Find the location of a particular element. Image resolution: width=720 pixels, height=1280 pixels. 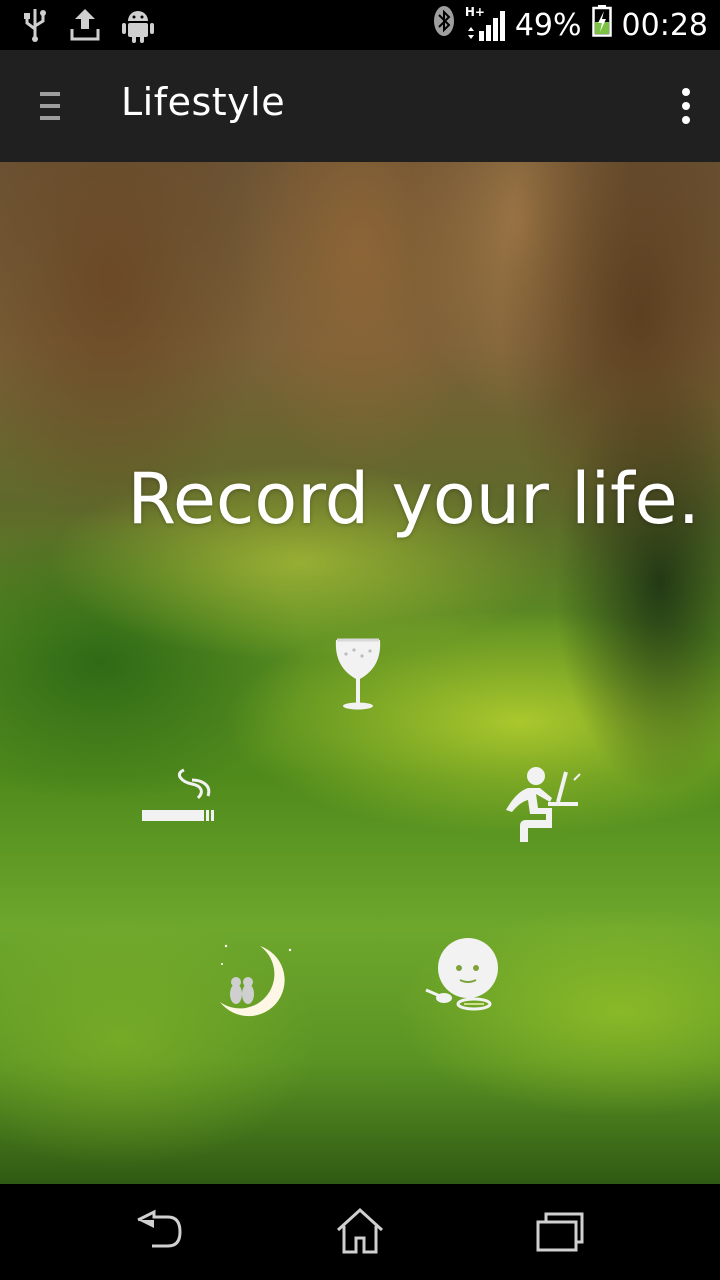

hamburger-menu-icon is located at coordinates (50, 106).